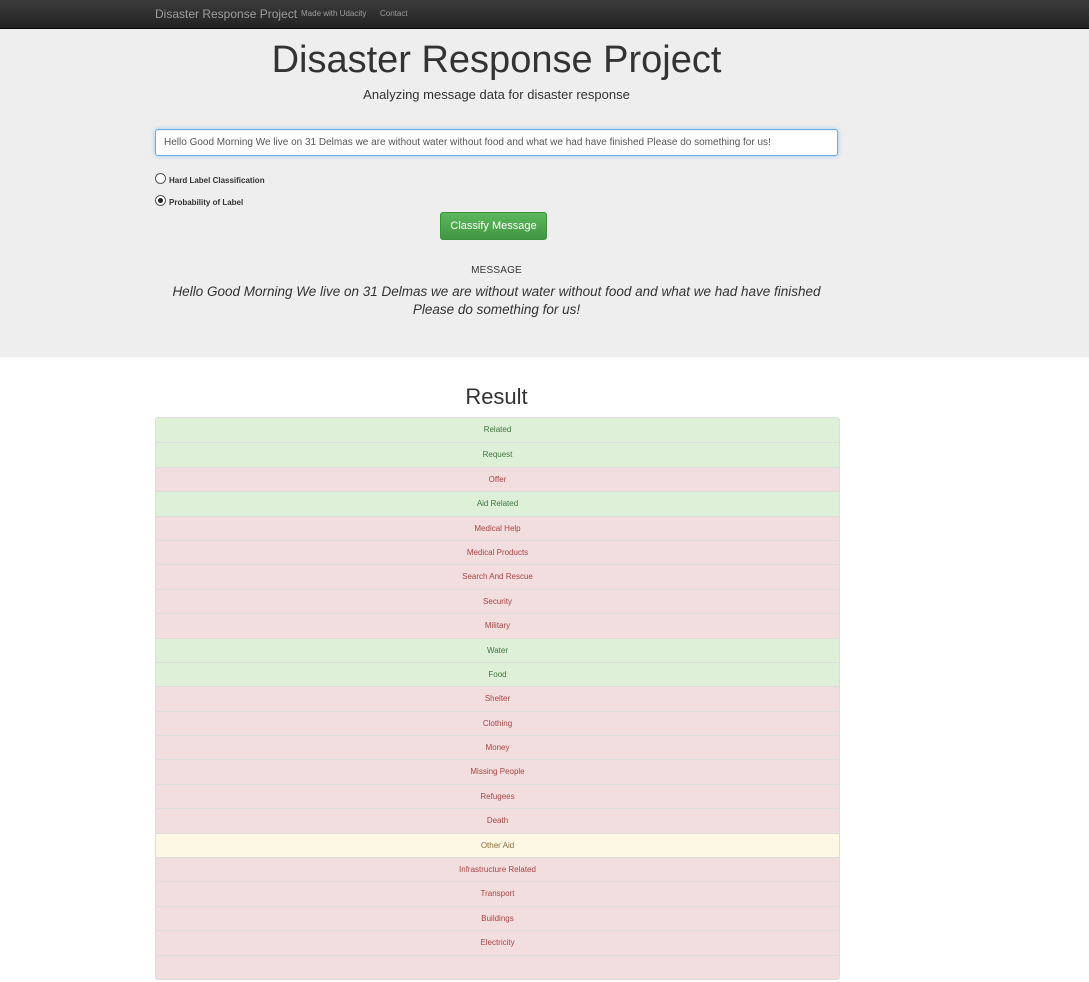 Image resolution: width=1089 pixels, height=982 pixels. What do you see at coordinates (496, 396) in the screenshot?
I see `result-title: Result` at bounding box center [496, 396].